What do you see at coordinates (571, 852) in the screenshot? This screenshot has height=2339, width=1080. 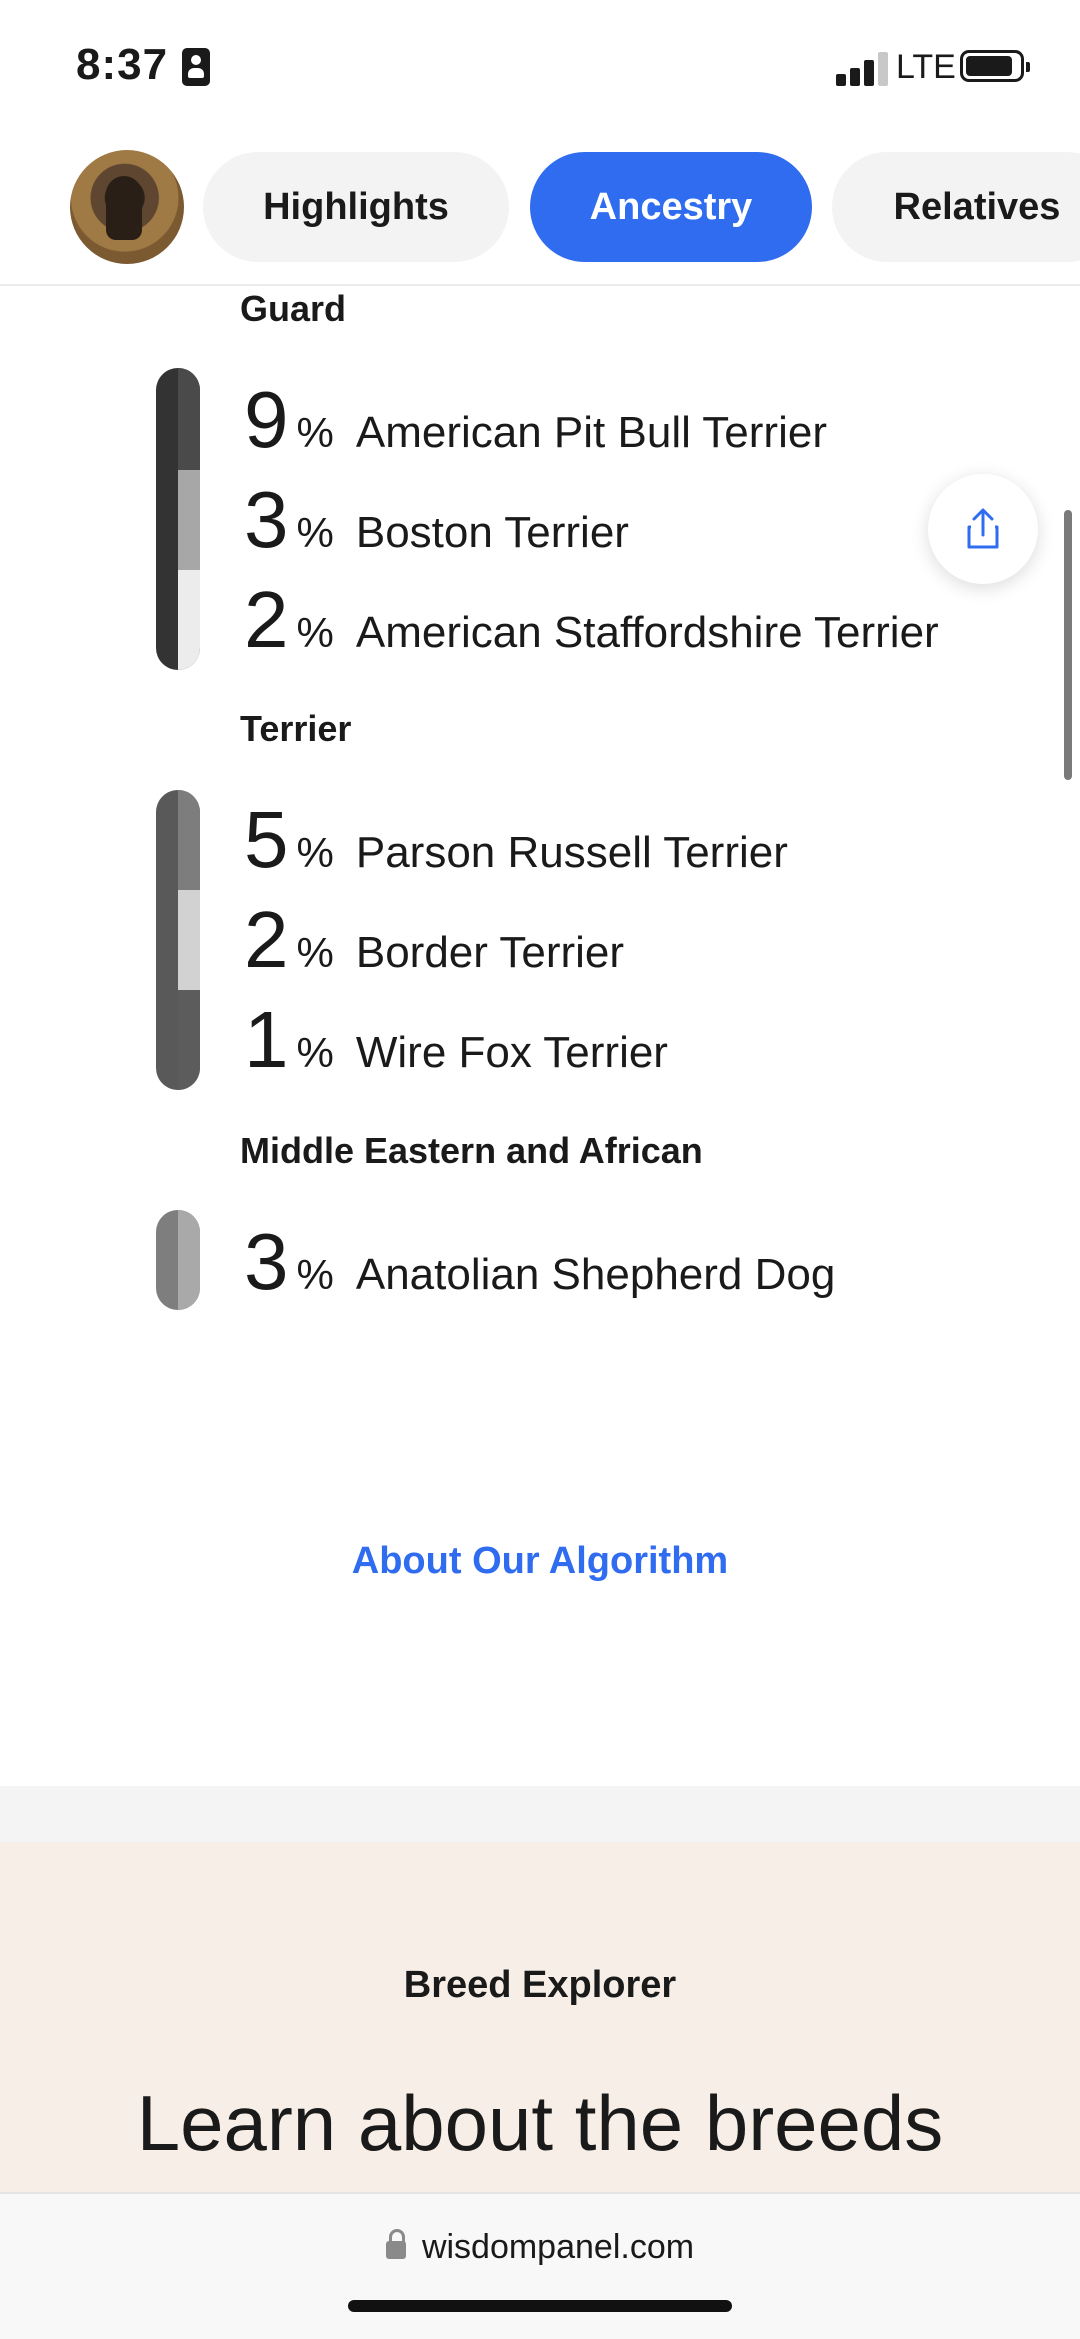 I see `breed-name: Parson Russell Terrier` at bounding box center [571, 852].